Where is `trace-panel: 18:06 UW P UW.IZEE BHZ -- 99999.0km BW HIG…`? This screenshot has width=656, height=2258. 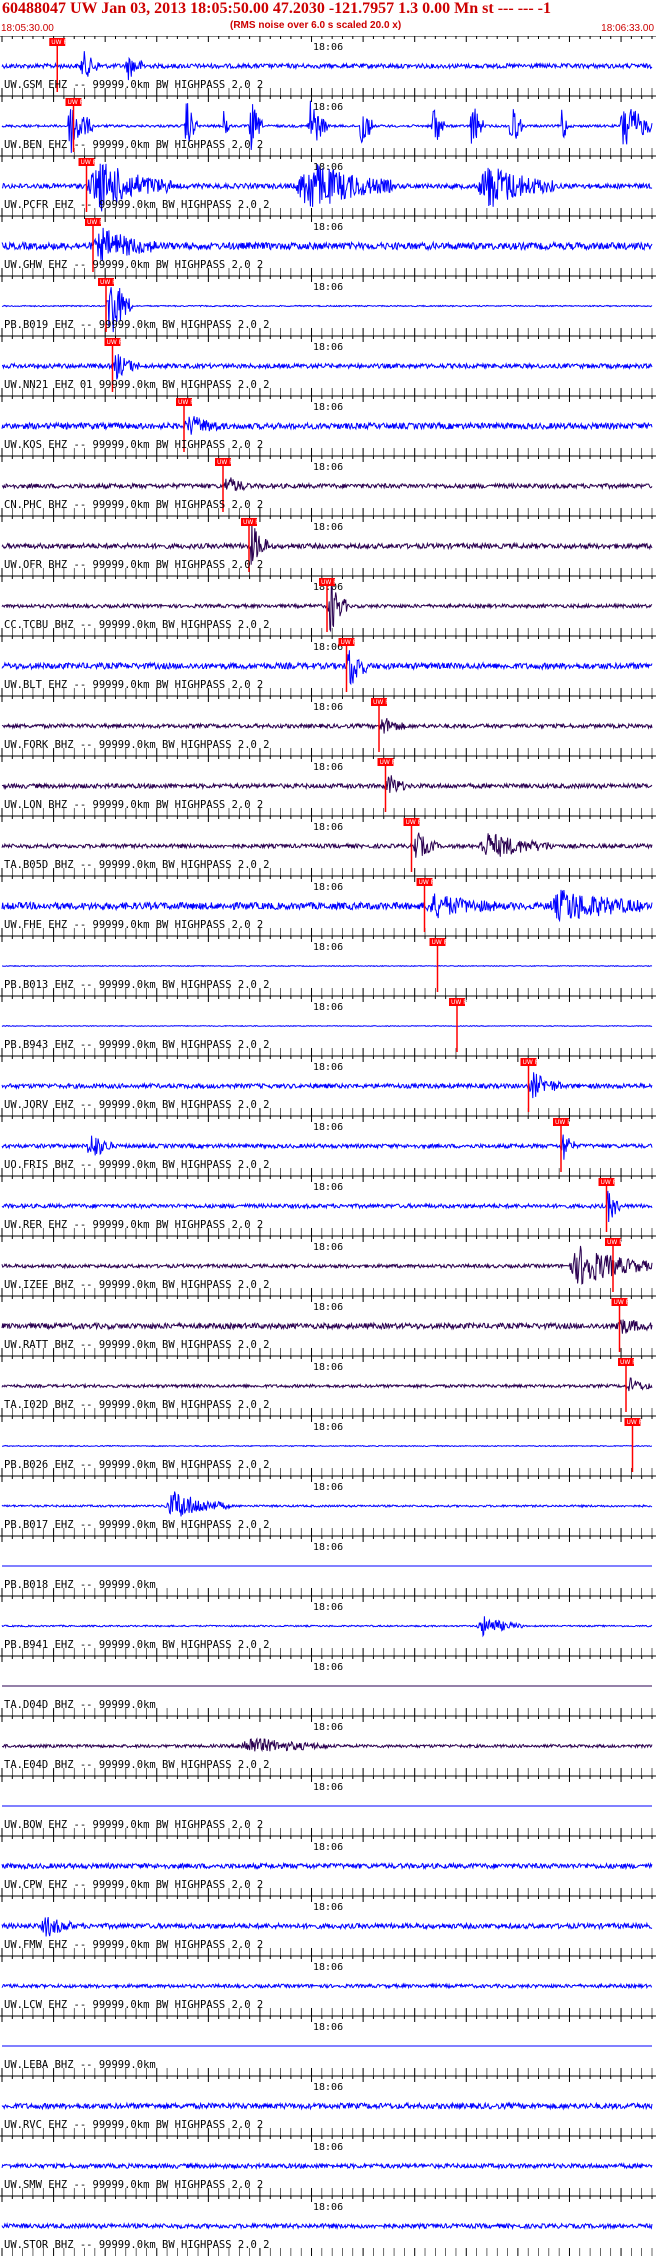
trace-panel: 18:06 UW P UW.IZEE BHZ -- 99999.0km BW HIG… is located at coordinates (328, 1265).